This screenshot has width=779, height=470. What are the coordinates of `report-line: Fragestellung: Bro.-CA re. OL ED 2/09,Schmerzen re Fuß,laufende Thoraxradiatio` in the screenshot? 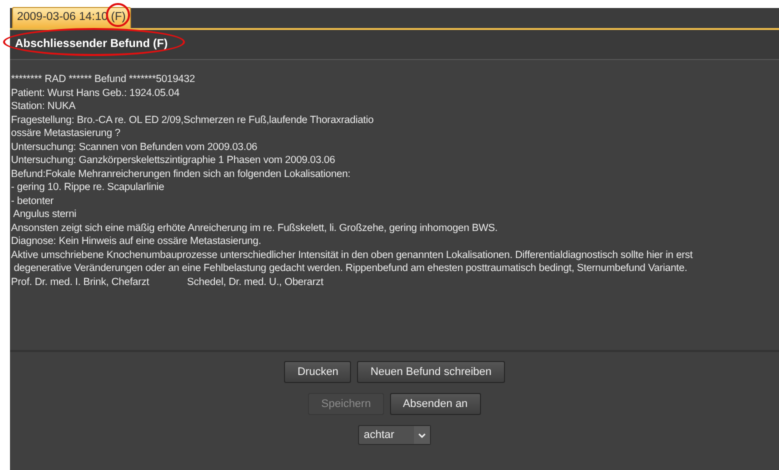 It's located at (193, 120).